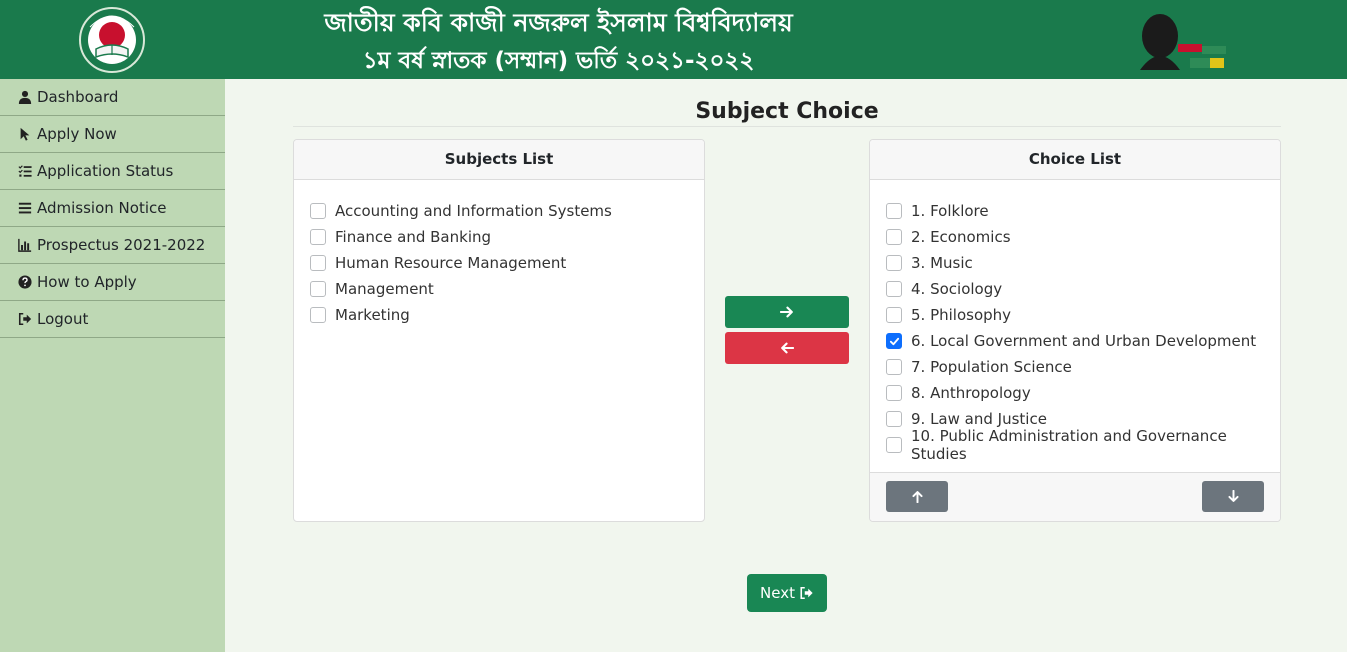 The width and height of the screenshot is (1347, 652). I want to click on list-item-label: 8. Anthropology, so click(971, 393).